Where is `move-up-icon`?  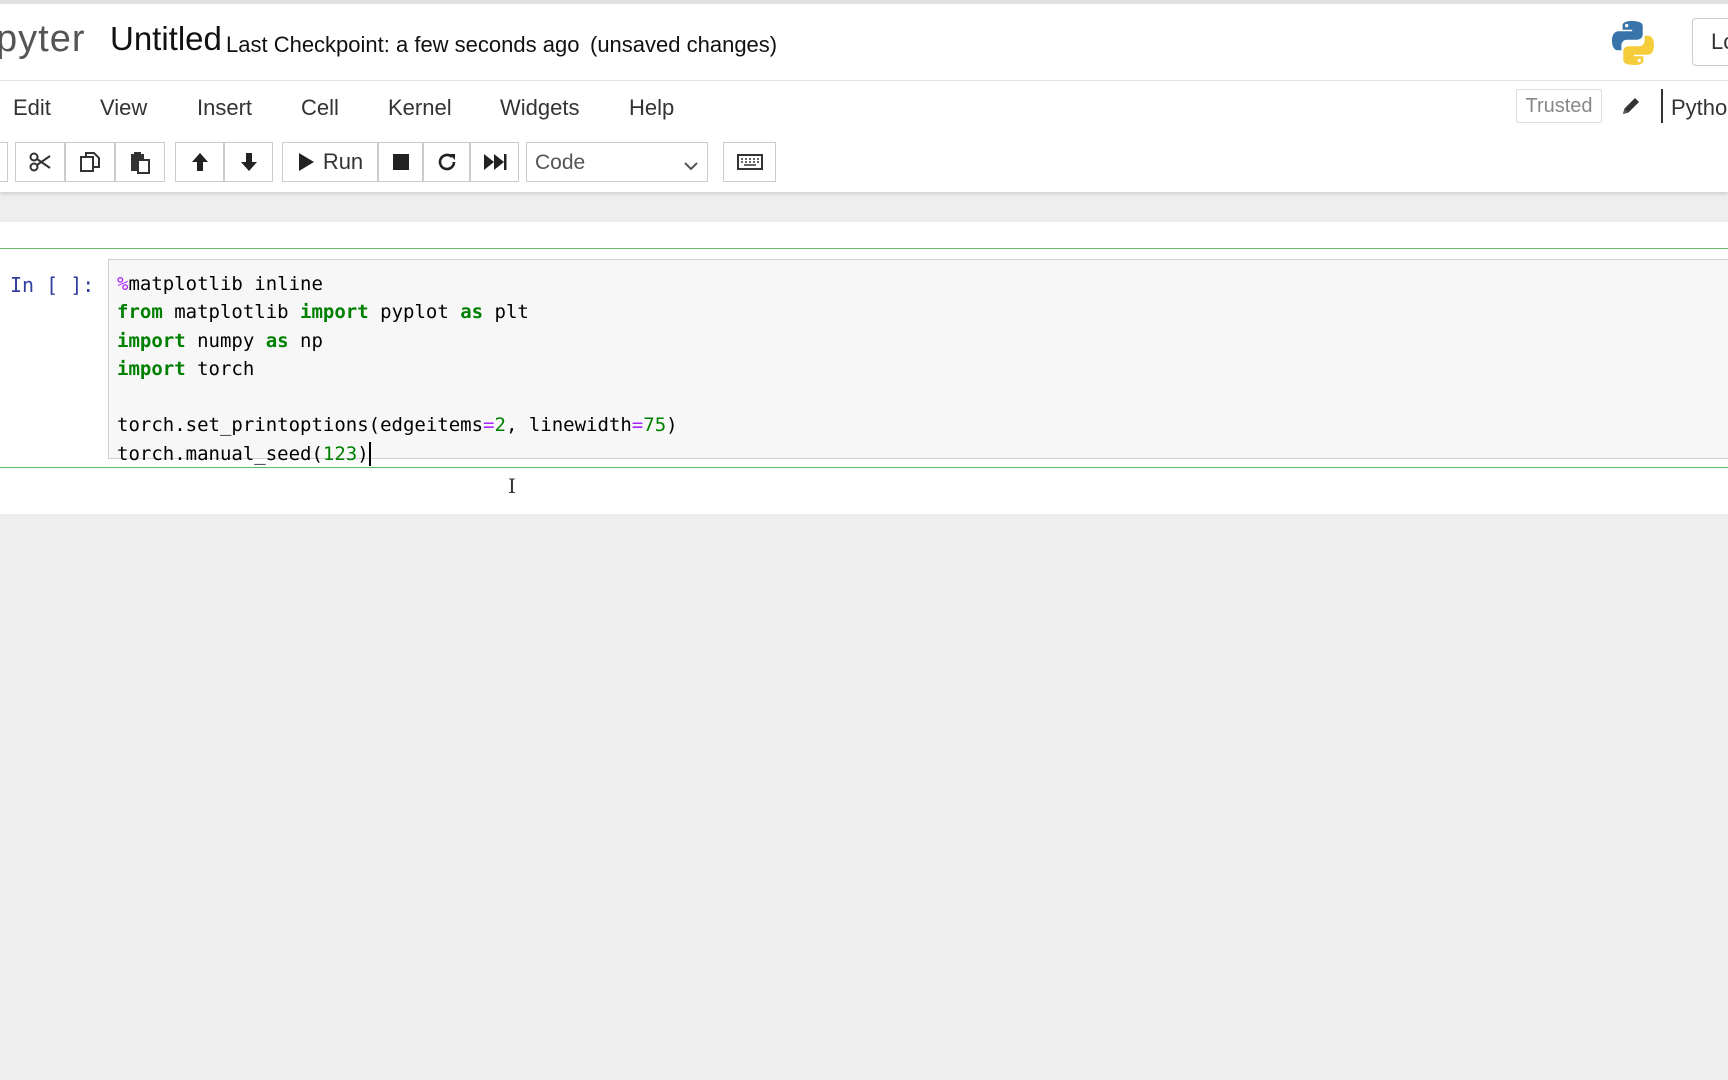
move-up-icon is located at coordinates (200, 162).